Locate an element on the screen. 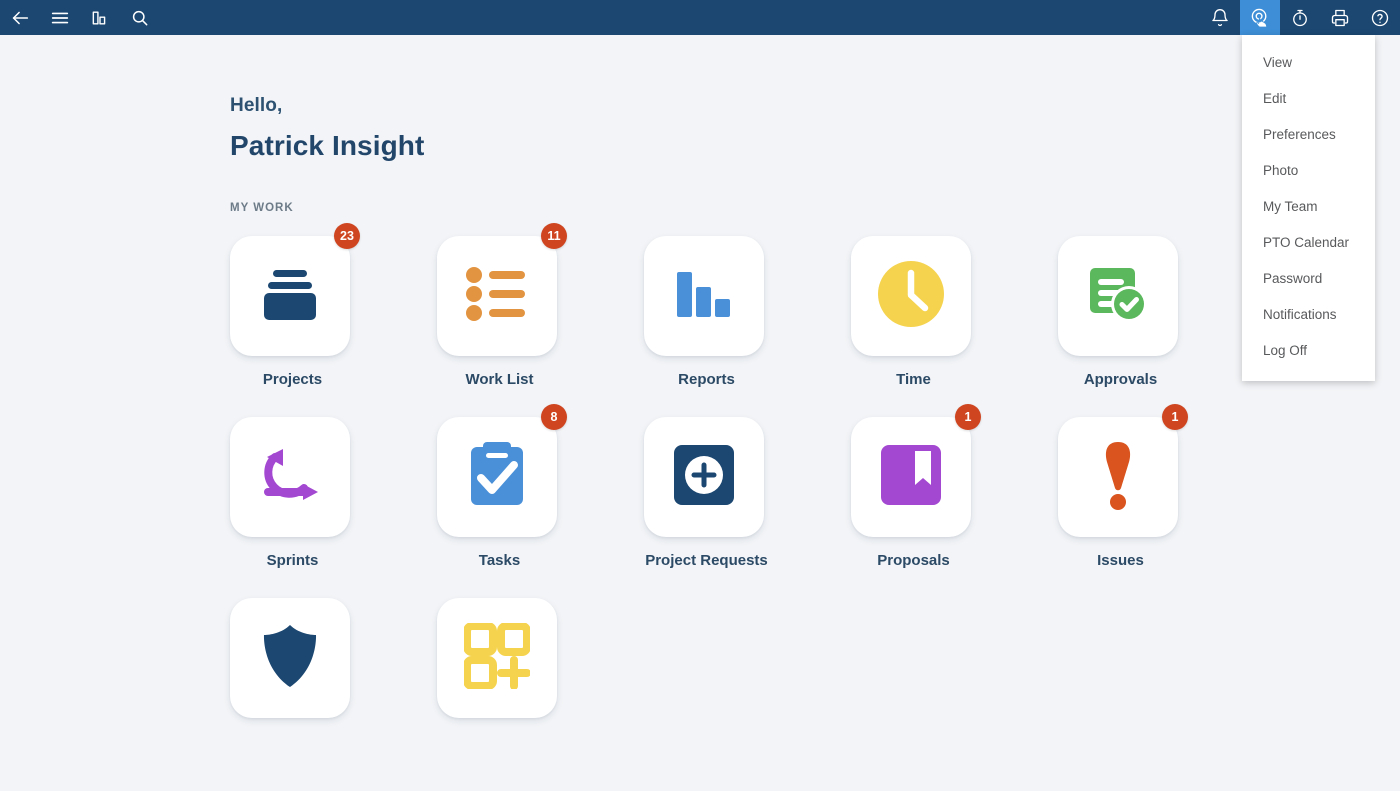  tile-tasks: 8 Tasks is located at coordinates (502, 486).